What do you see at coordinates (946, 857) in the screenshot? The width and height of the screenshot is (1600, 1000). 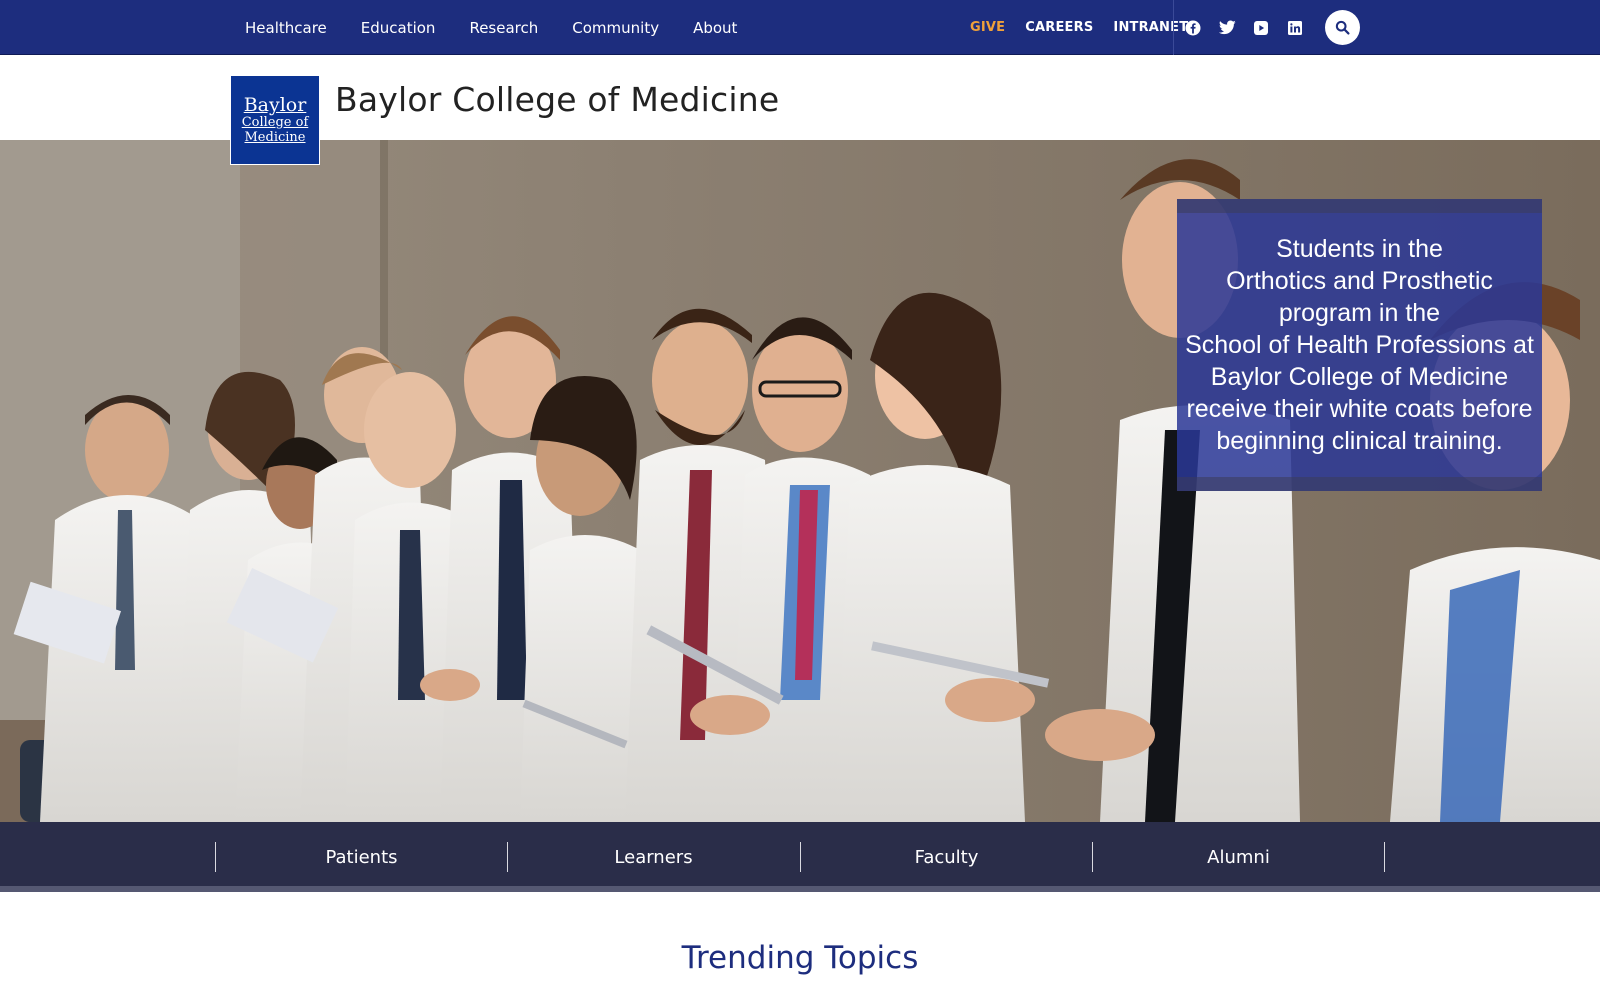 I see `audience-faculty: Faculty` at bounding box center [946, 857].